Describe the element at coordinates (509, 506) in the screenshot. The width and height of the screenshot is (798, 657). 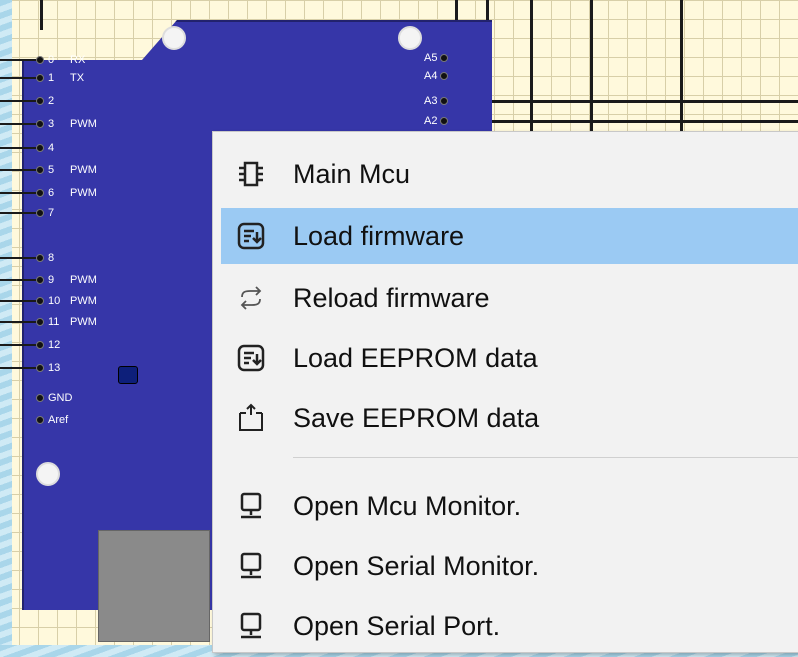
I see `menu-item-open-mcu-monitor: Open Mcu Monitor.` at that location.